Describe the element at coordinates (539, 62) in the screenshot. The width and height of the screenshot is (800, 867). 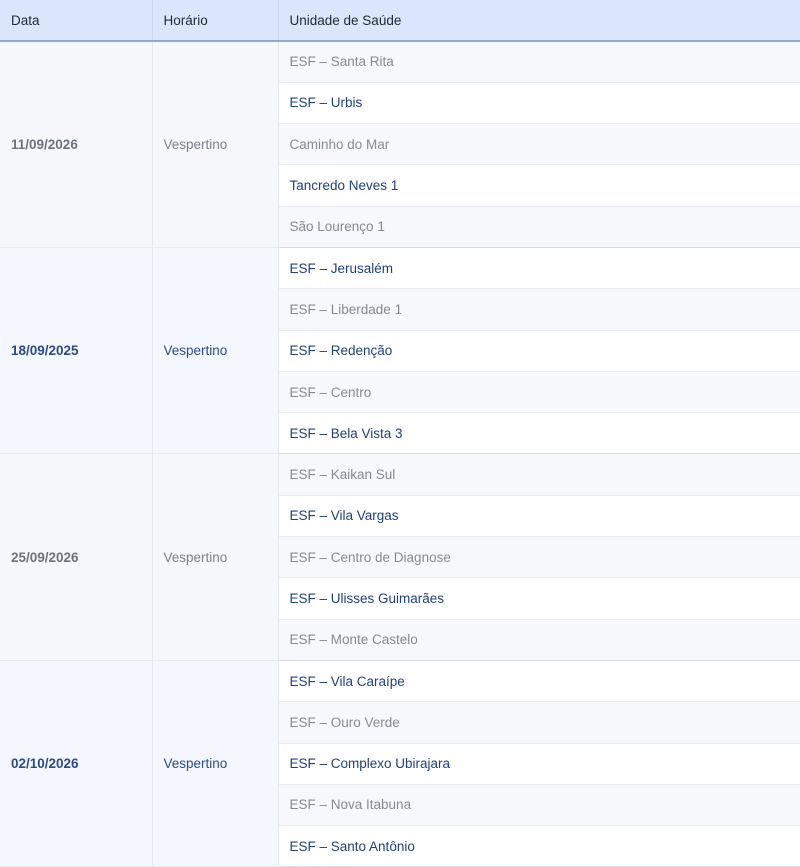
I see `unit-cell: ESF – Santa Rita` at that location.